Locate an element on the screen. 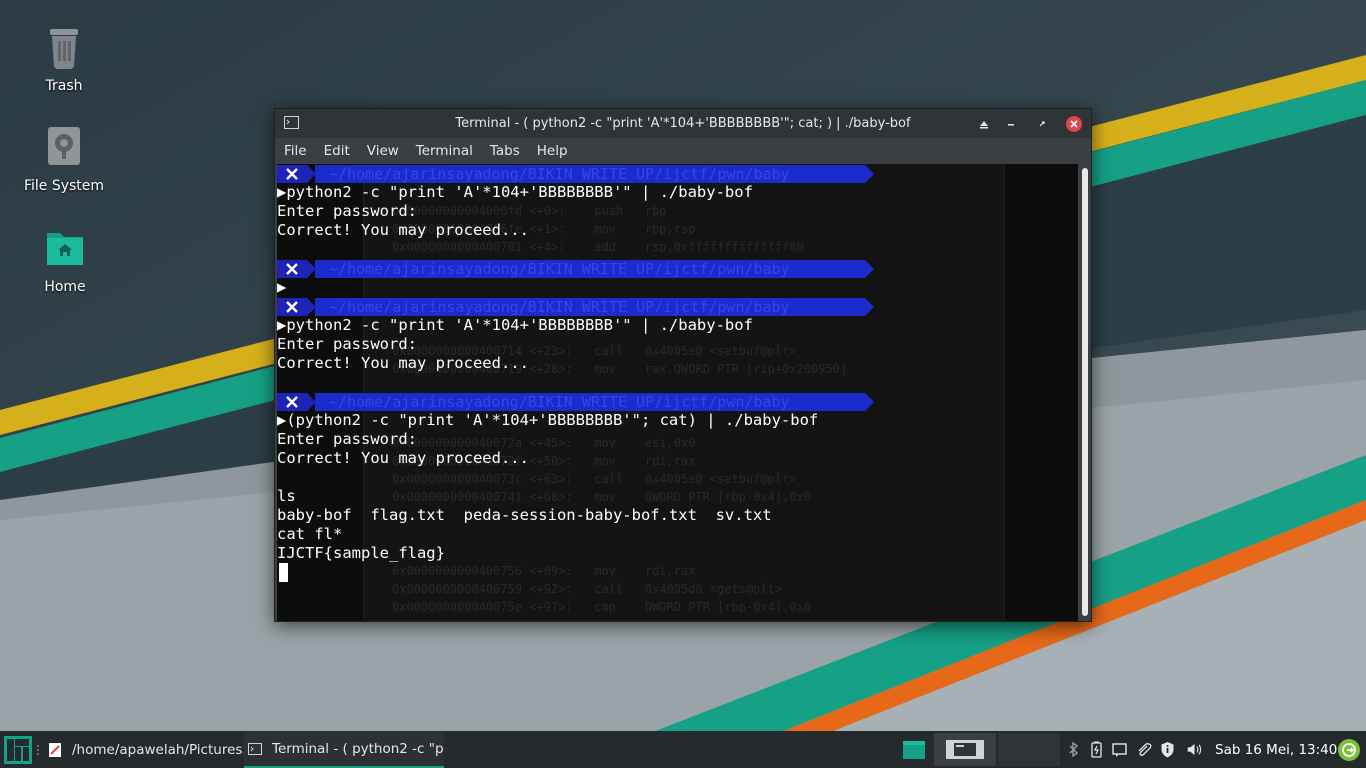 The image size is (1366, 768). minimize-icon is located at coordinates (1011, 125).